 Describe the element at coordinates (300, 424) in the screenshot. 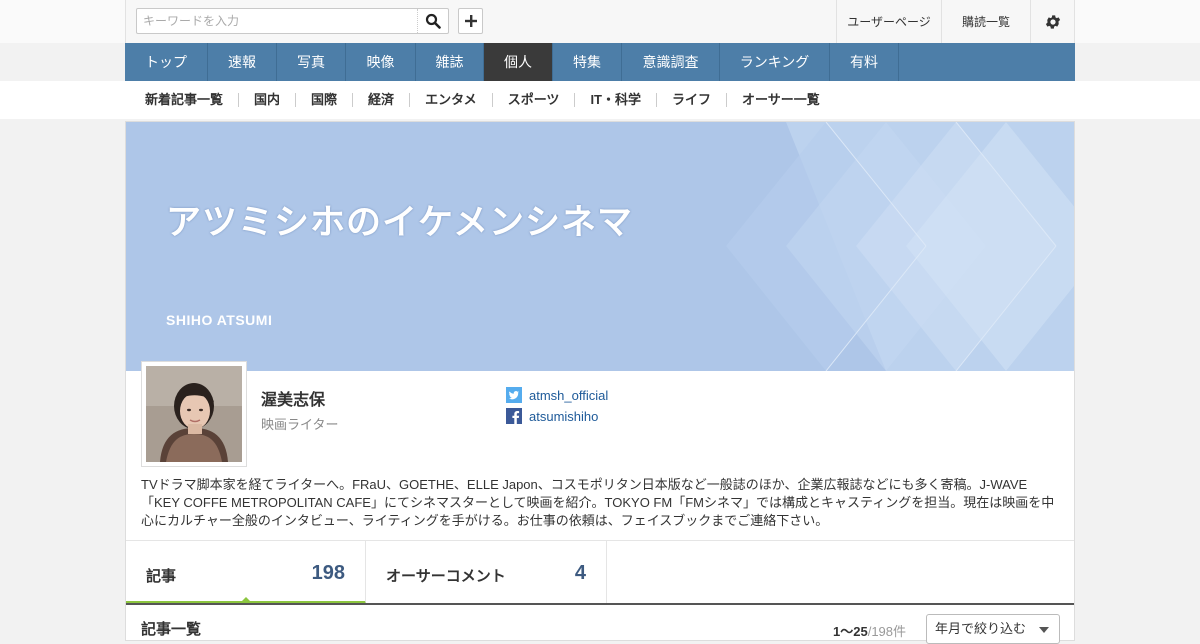

I see `author-role: 映画ライター` at that location.